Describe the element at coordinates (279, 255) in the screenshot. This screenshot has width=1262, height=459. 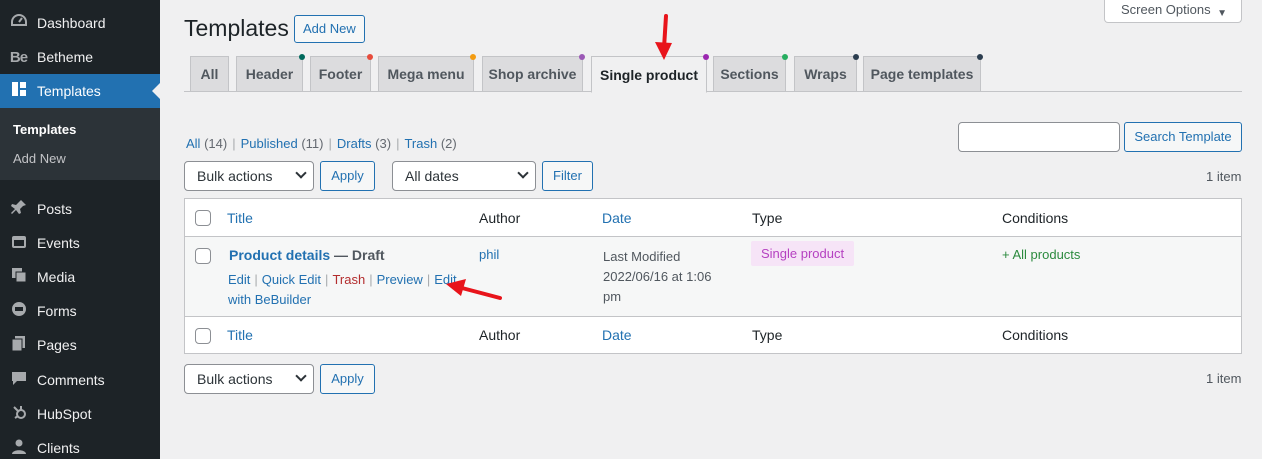
I see `row-title-link: Product details` at that location.